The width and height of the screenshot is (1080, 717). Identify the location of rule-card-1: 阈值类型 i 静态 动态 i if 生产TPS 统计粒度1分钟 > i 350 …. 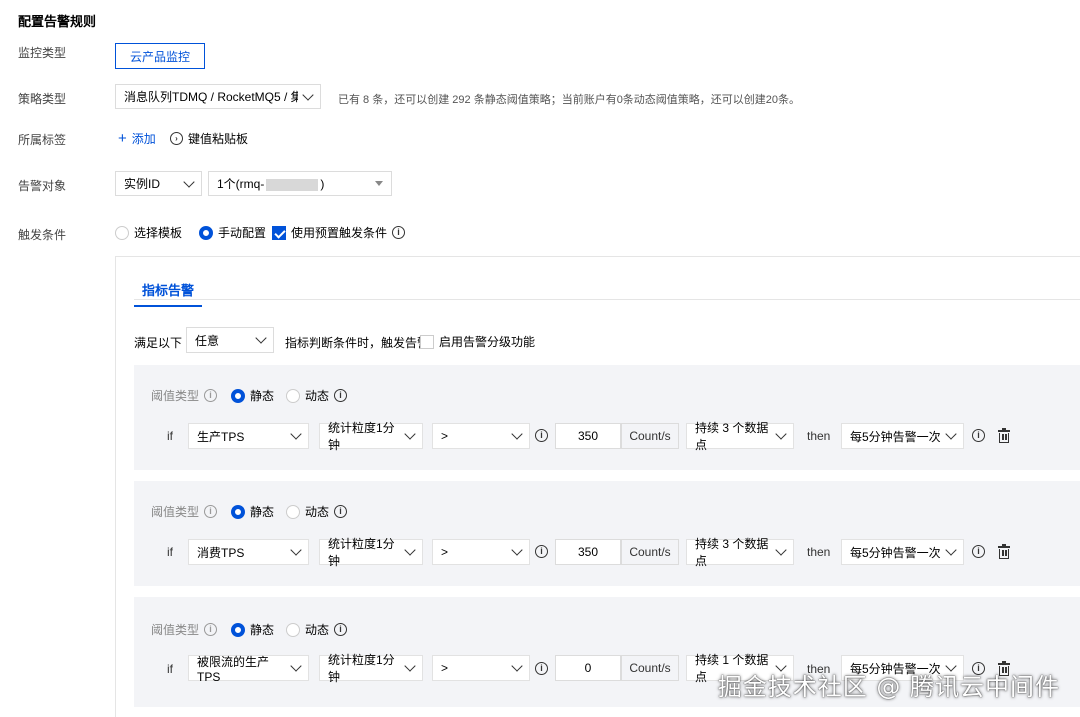
(607, 417).